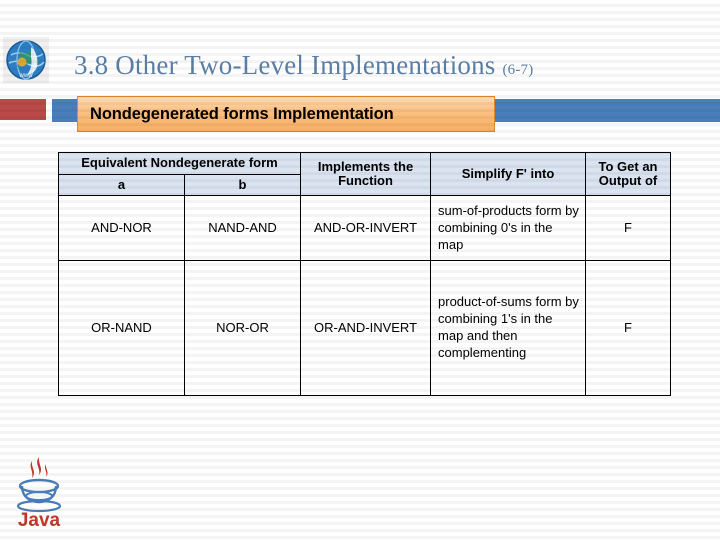  What do you see at coordinates (121, 185) in the screenshot?
I see `header-column-a: a` at bounding box center [121, 185].